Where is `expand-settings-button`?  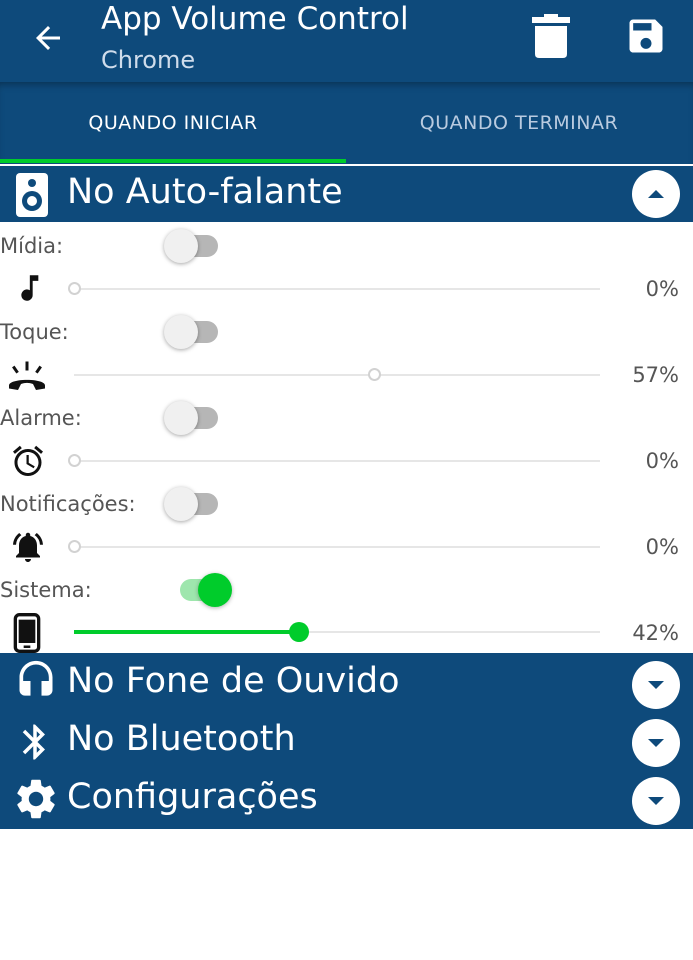 expand-settings-button is located at coordinates (656, 801).